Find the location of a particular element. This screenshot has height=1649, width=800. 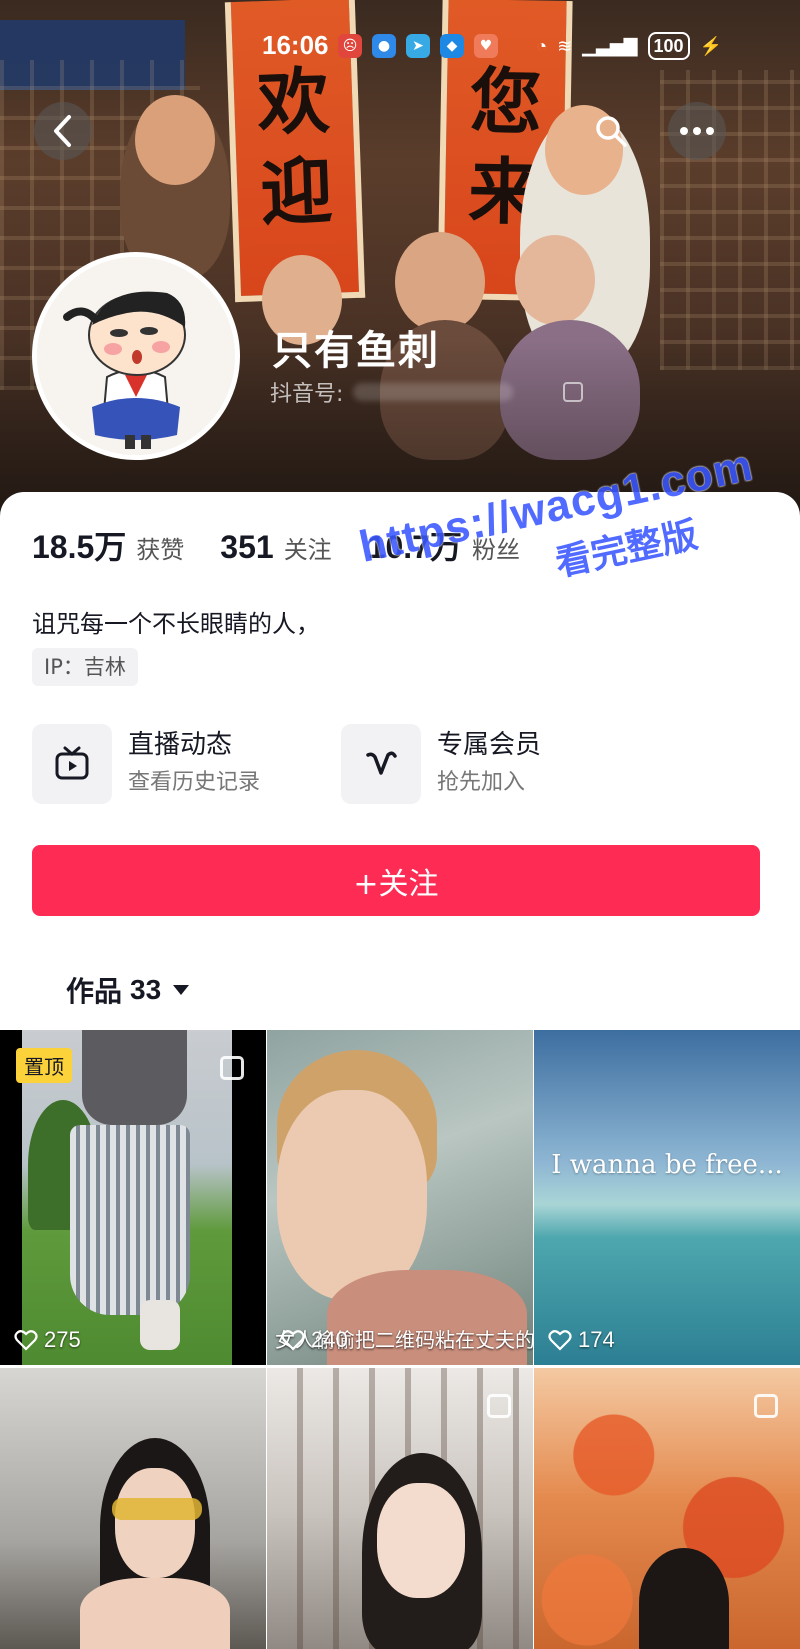

status-system-icons: ◔ ≋ ▁▃▅▇ 100 ⚡ is located at coordinates (629, 46).